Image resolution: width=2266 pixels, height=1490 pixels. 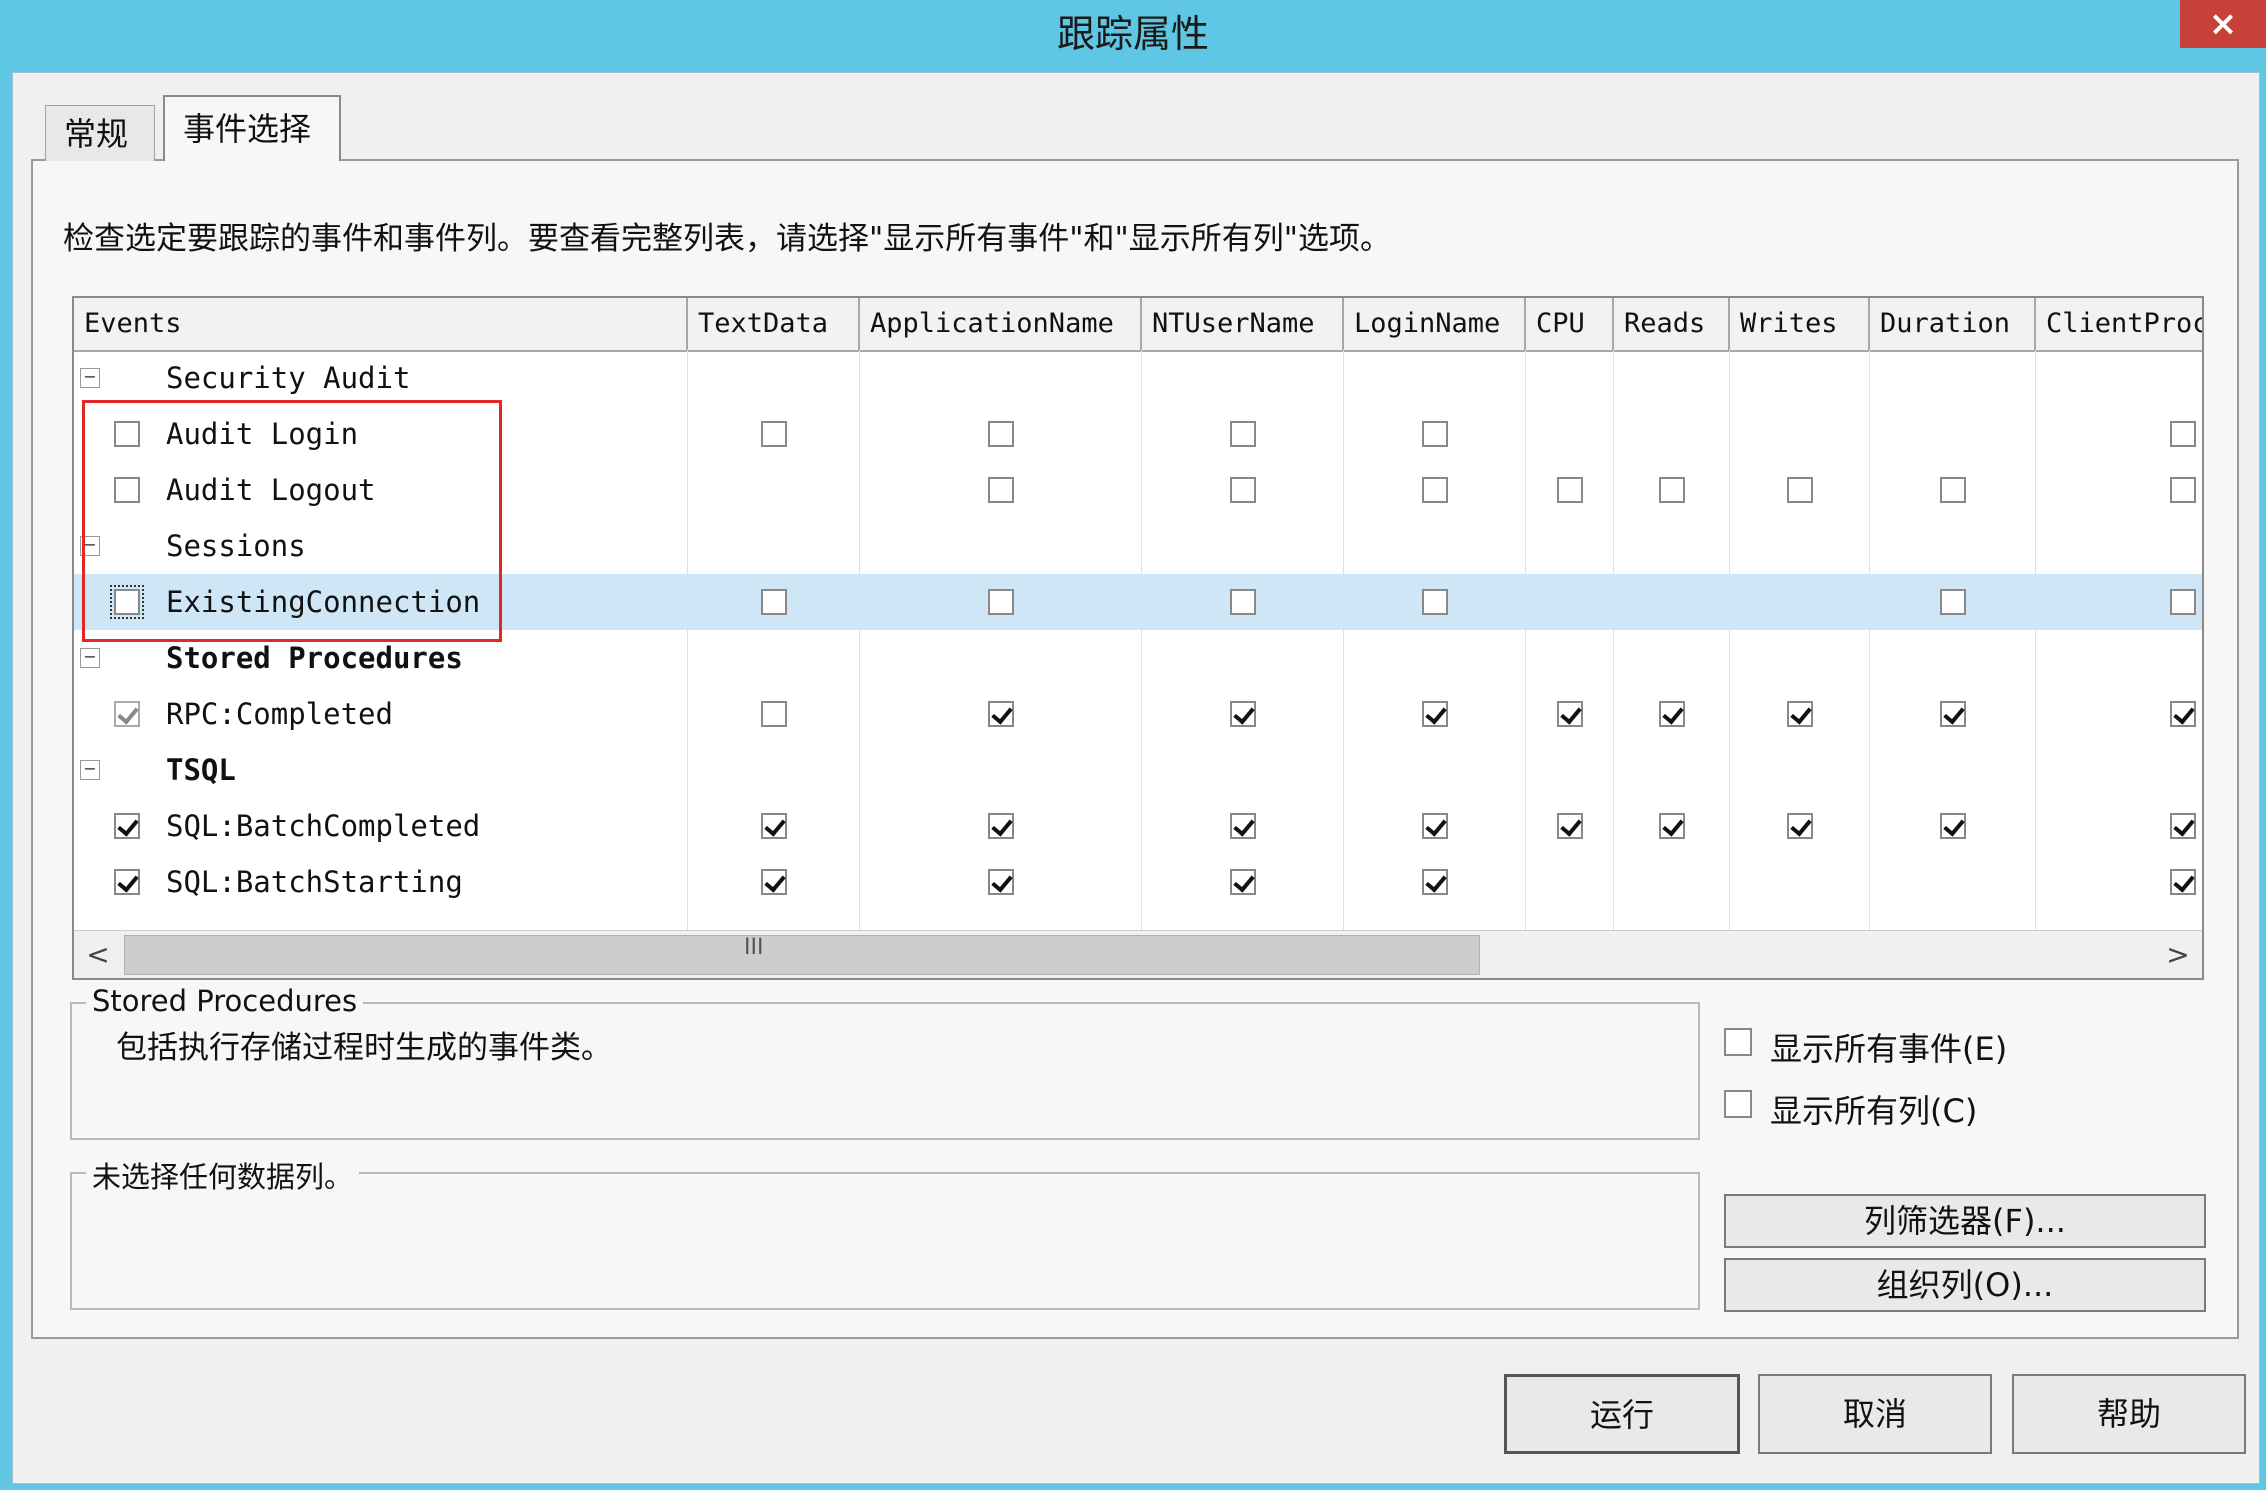 What do you see at coordinates (1570, 324) in the screenshot?
I see `column-header-5: CPU` at bounding box center [1570, 324].